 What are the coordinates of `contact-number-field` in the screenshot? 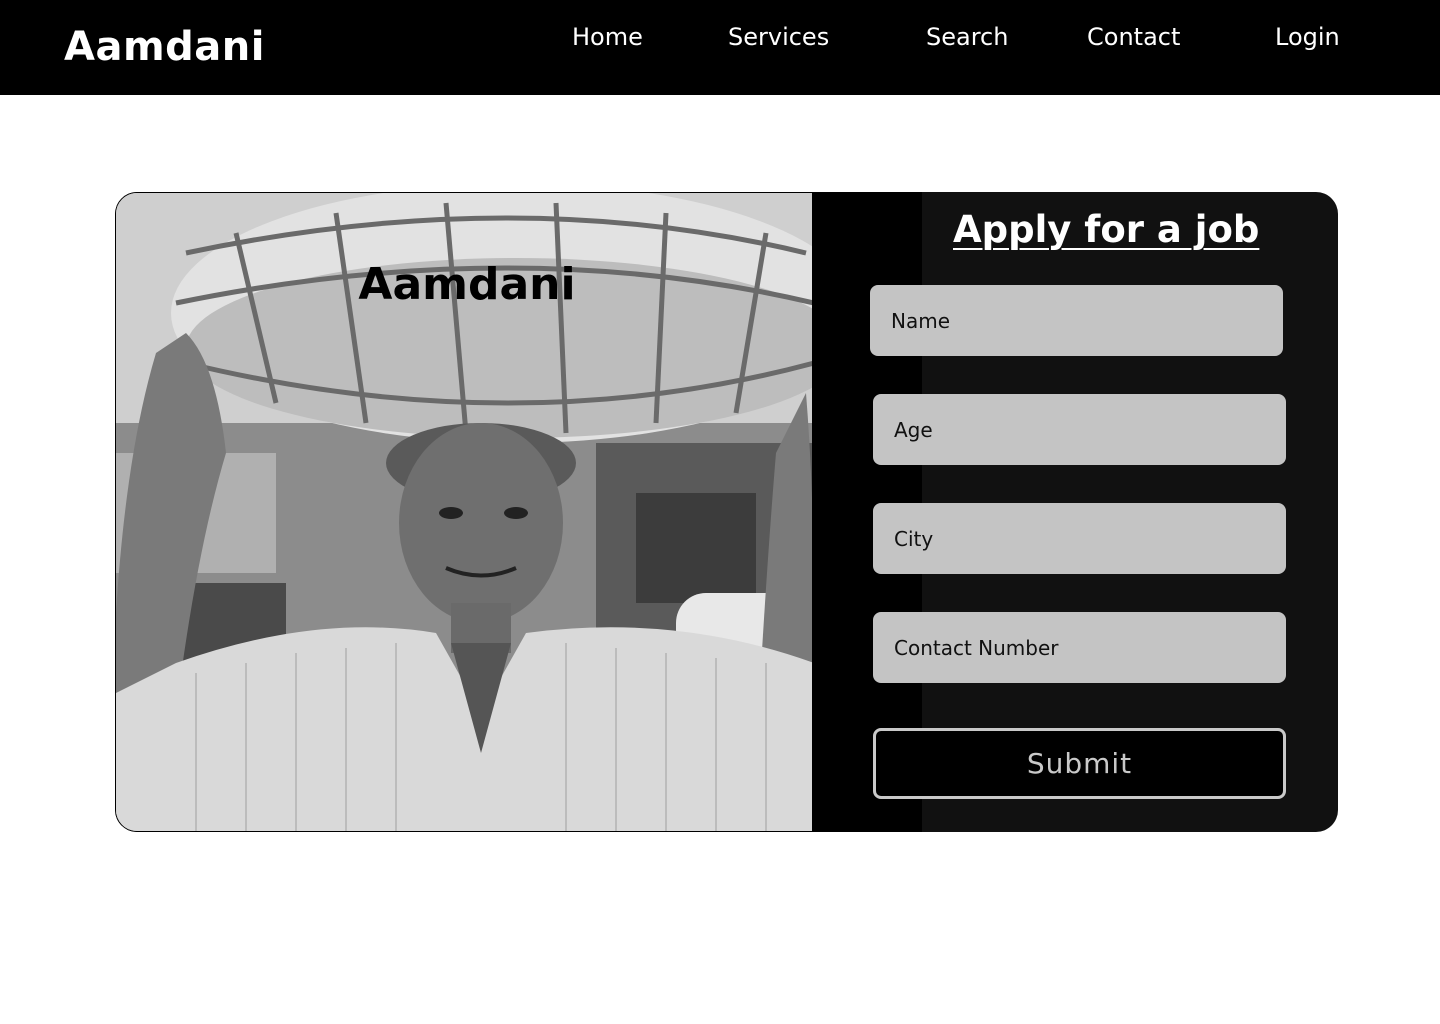 It's located at (1079, 647).